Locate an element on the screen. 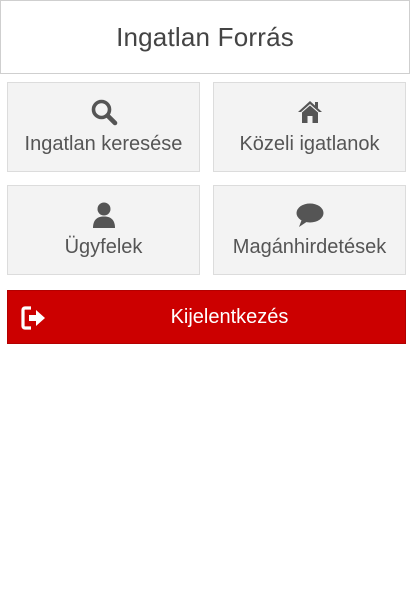 Image resolution: width=412 pixels, height=592 pixels. logout-label: Kijelentkezés is located at coordinates (229, 316).